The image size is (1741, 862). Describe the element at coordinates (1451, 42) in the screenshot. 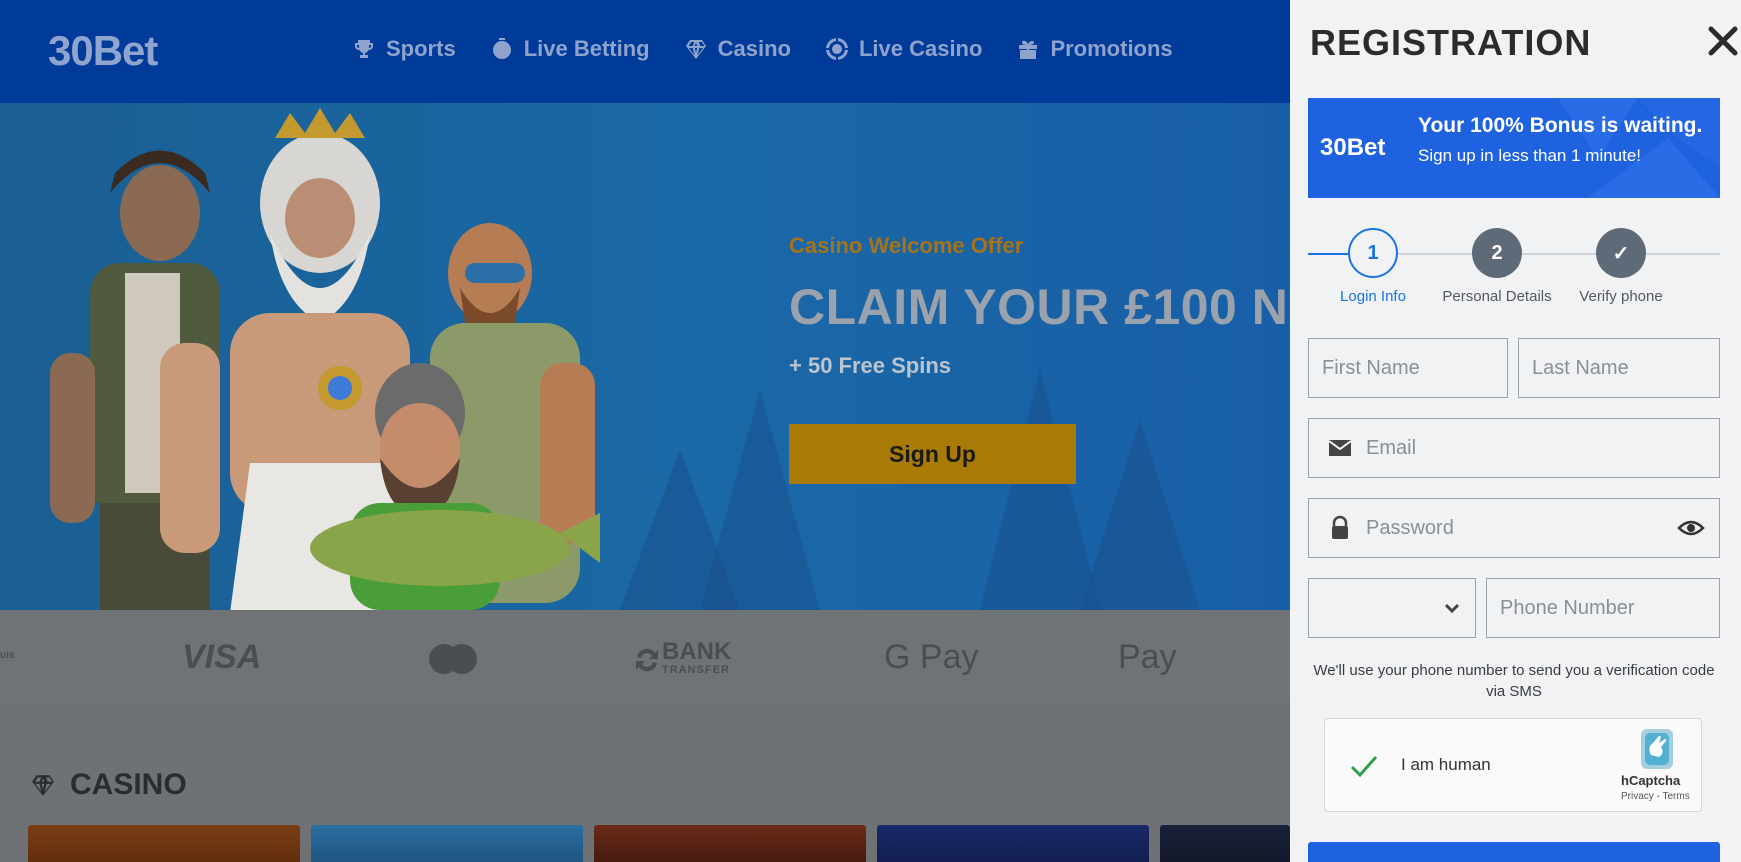

I see `registration-title: REGISTRATION` at that location.